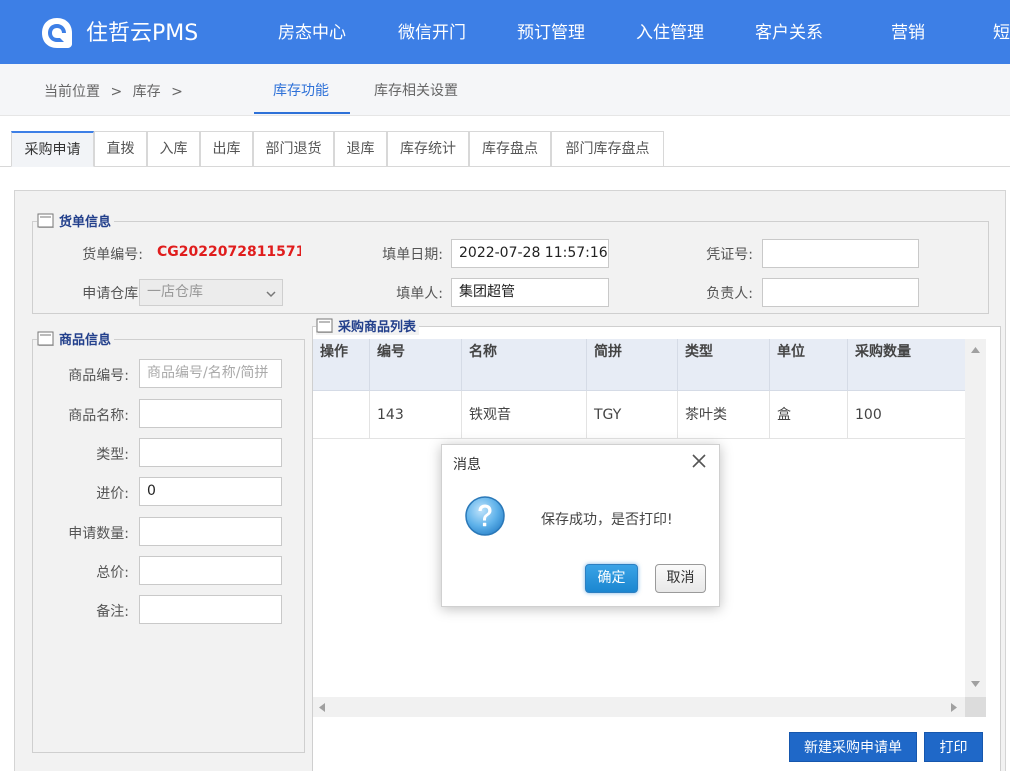  Describe the element at coordinates (611, 578) in the screenshot. I see `confirm-button: 确定` at that location.